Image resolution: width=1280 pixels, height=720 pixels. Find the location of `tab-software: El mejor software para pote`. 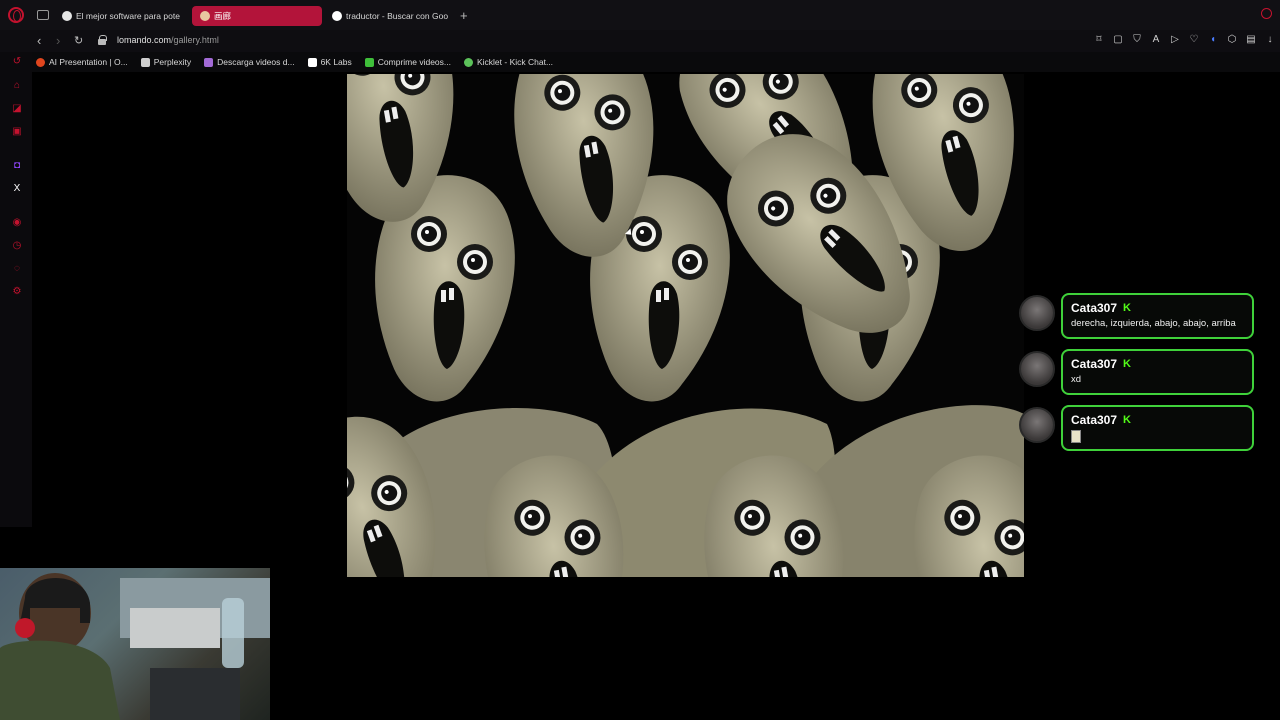

tab-software: El mejor software para pote is located at coordinates (119, 16).